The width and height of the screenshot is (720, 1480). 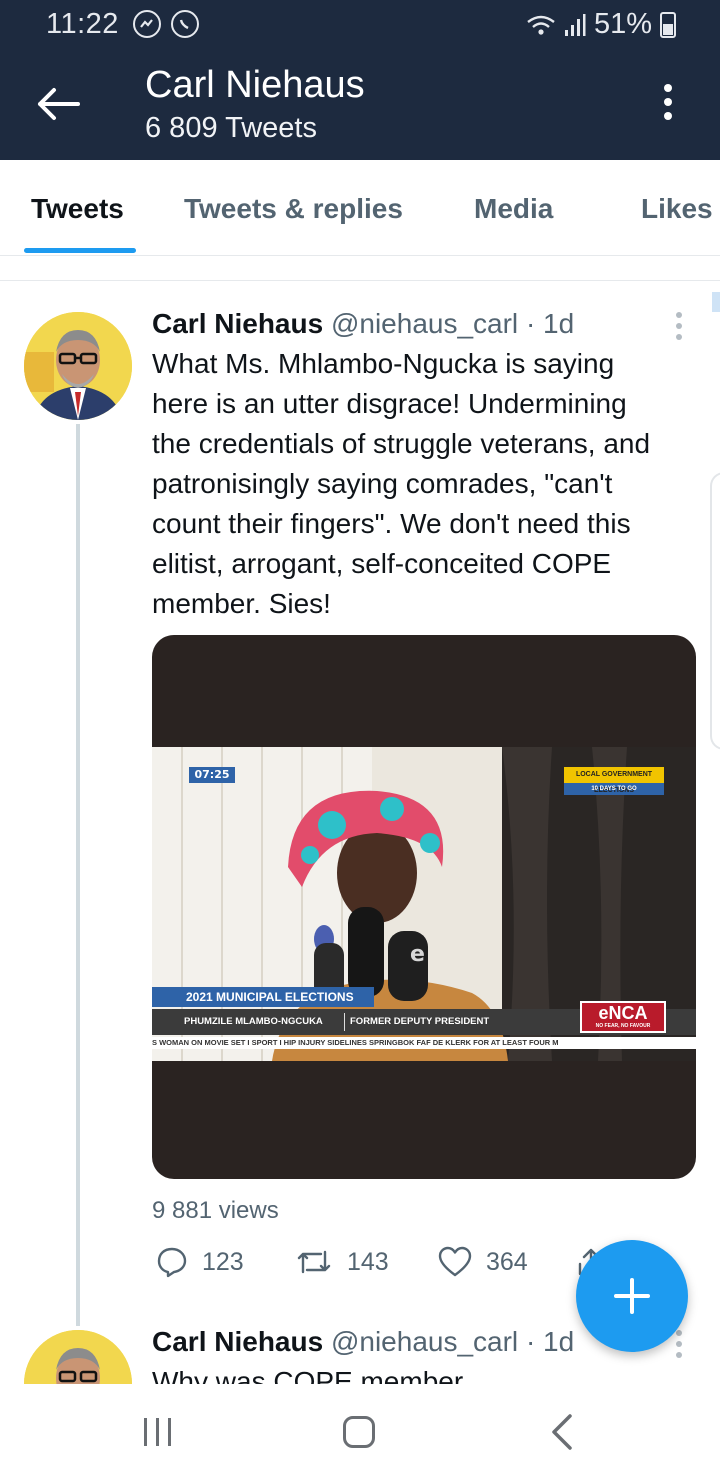 I want to click on edge-card, so click(x=715, y=611).